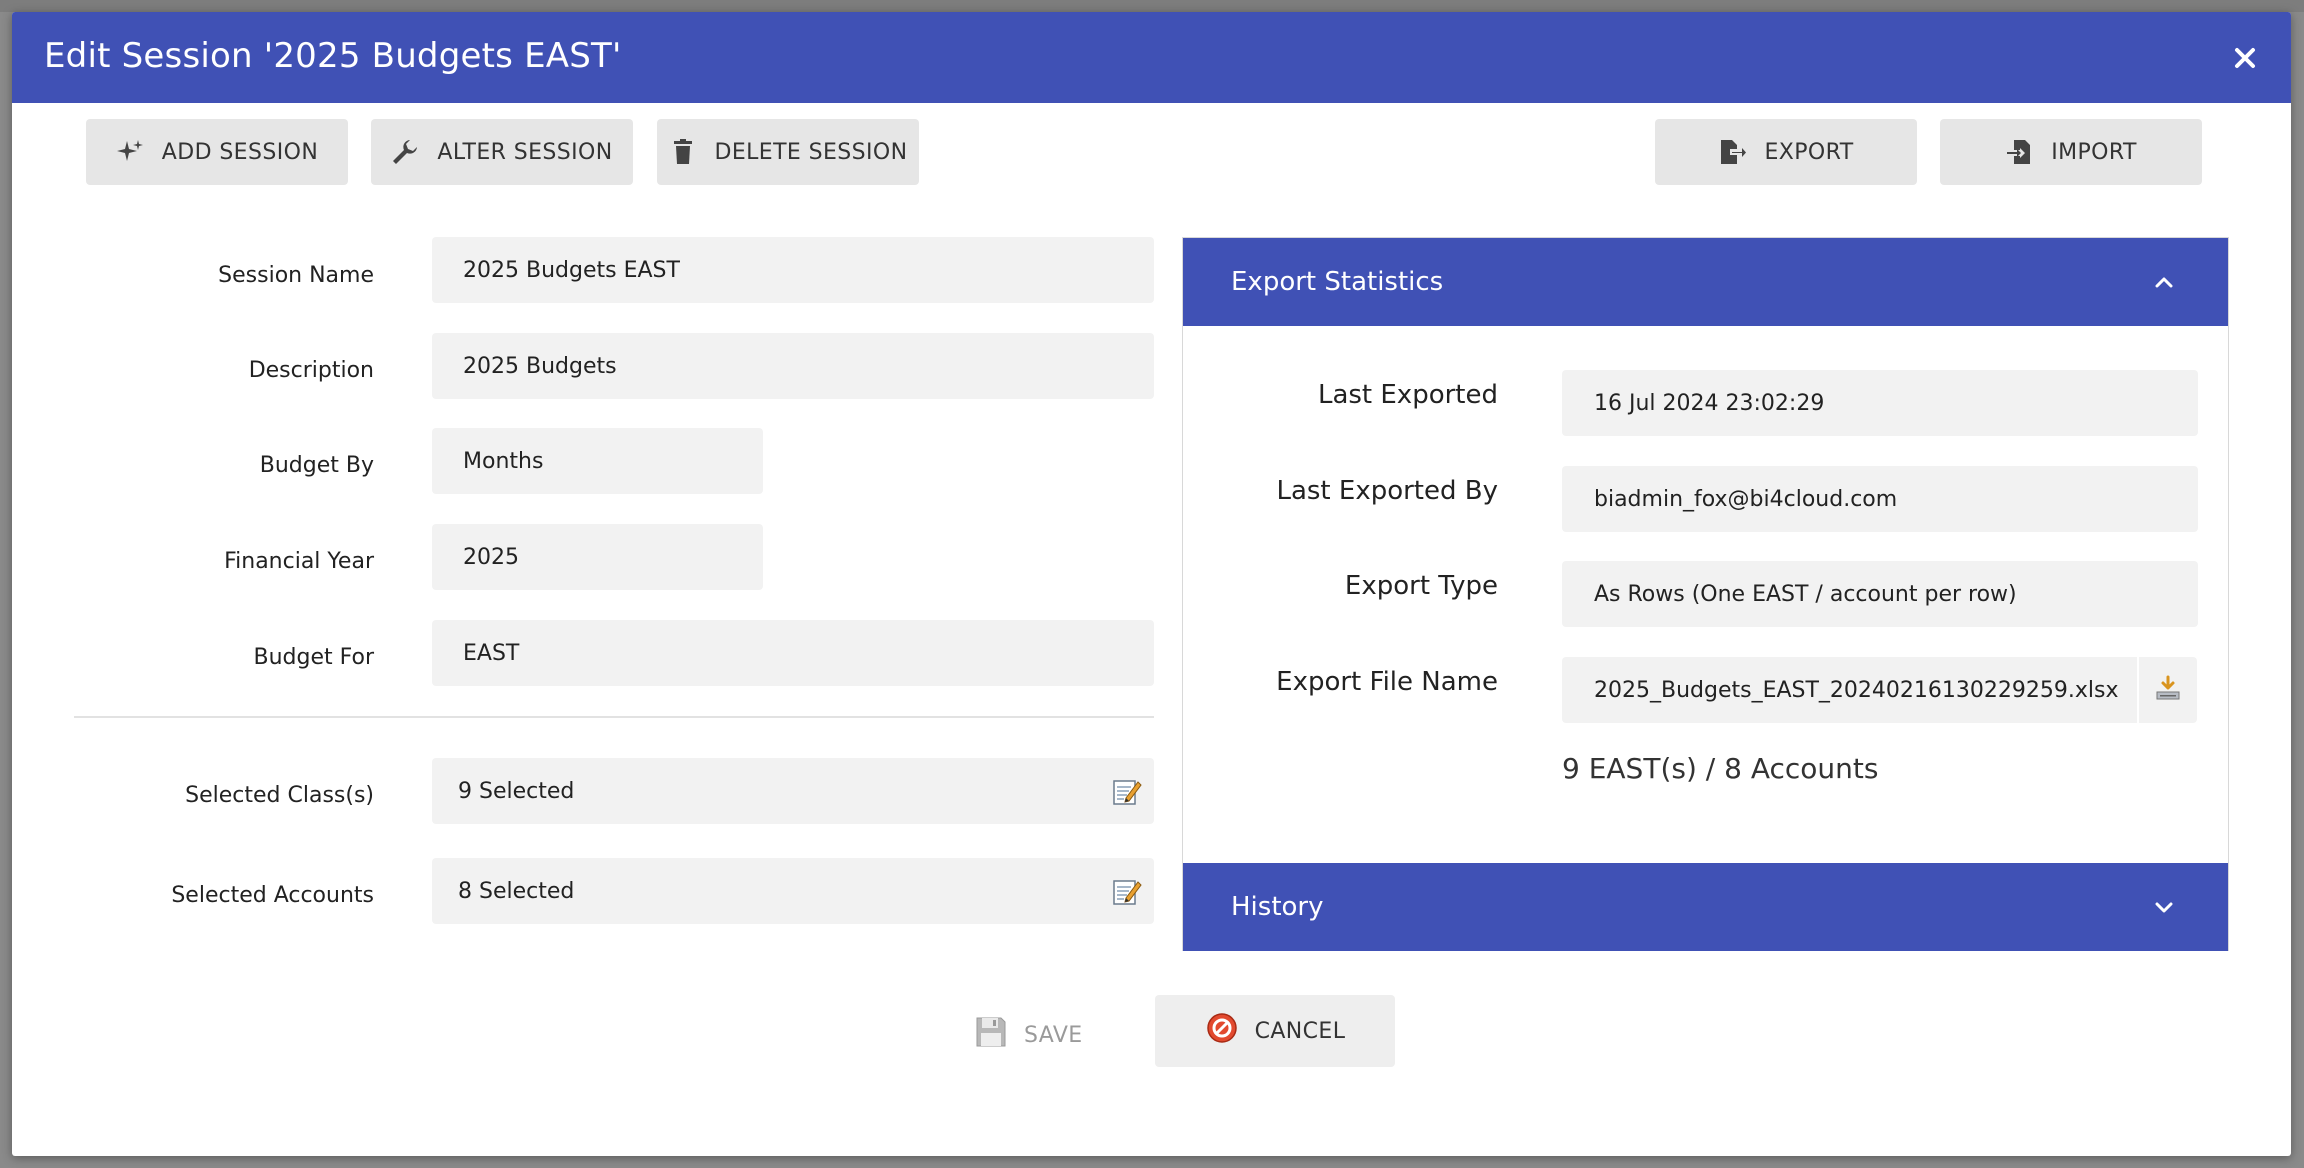  What do you see at coordinates (272, 895) in the screenshot?
I see `selected-accounts-label: Selected Accounts` at bounding box center [272, 895].